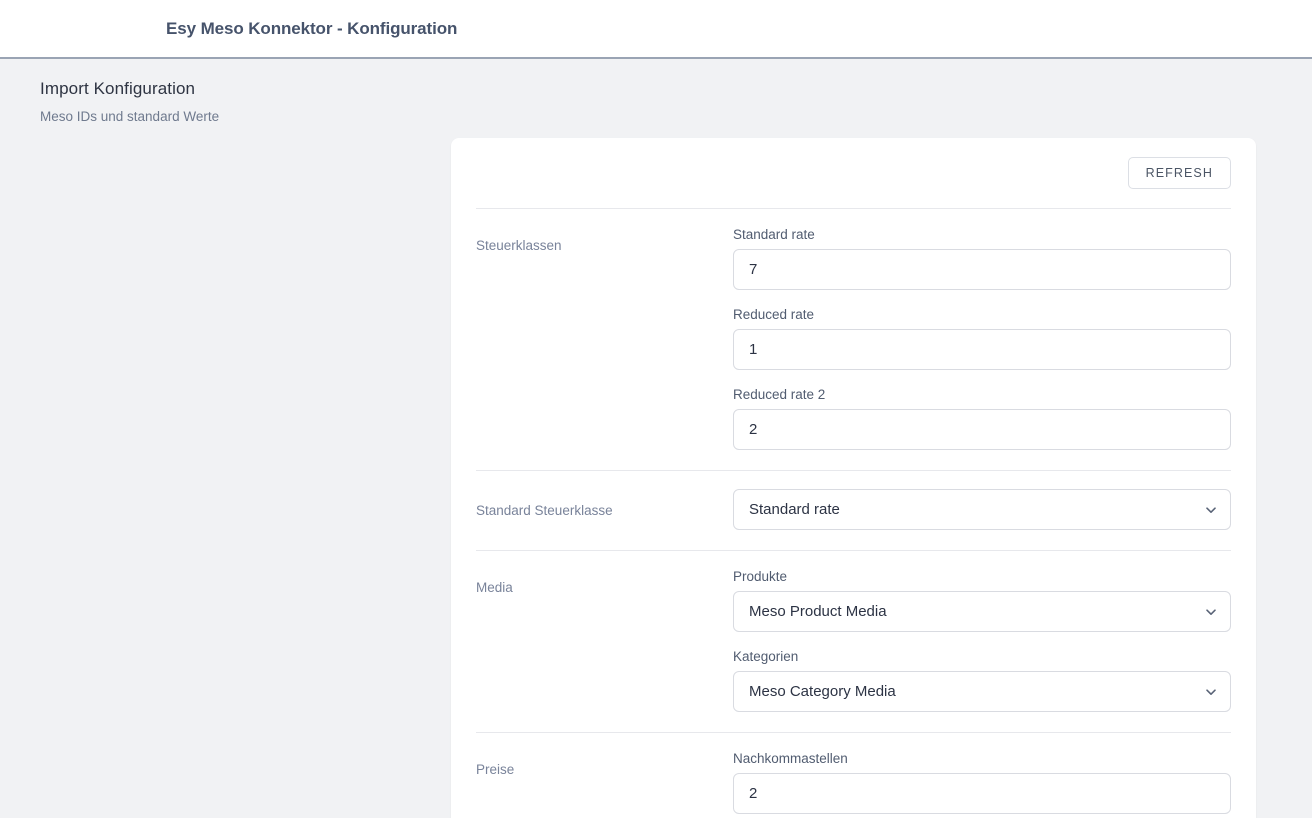 The height and width of the screenshot is (818, 1312). What do you see at coordinates (494, 587) in the screenshot?
I see `row-label-media: Media` at bounding box center [494, 587].